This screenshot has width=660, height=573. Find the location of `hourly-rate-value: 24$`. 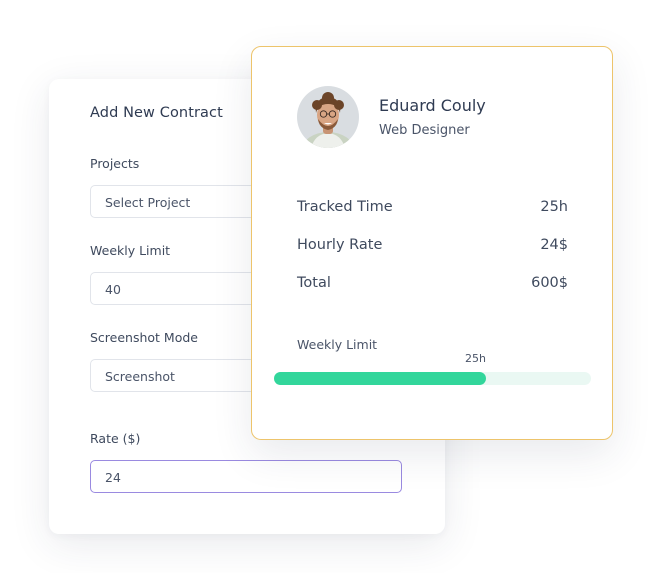

hourly-rate-value: 24$ is located at coordinates (554, 245).